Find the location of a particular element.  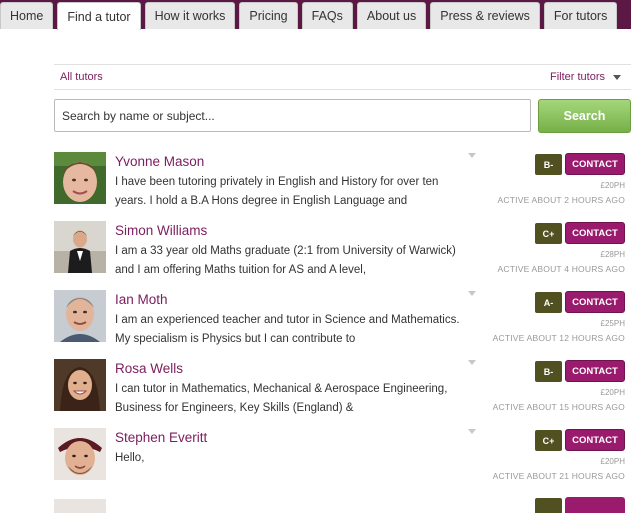

tutor-row-partial is located at coordinates (342, 503).